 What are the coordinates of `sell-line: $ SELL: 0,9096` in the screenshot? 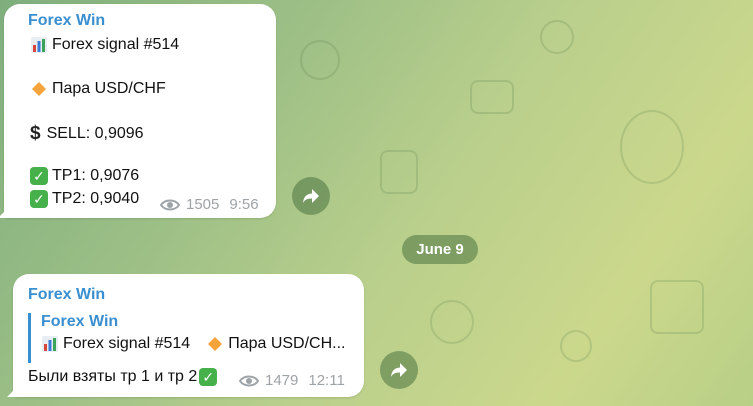 It's located at (87, 134).